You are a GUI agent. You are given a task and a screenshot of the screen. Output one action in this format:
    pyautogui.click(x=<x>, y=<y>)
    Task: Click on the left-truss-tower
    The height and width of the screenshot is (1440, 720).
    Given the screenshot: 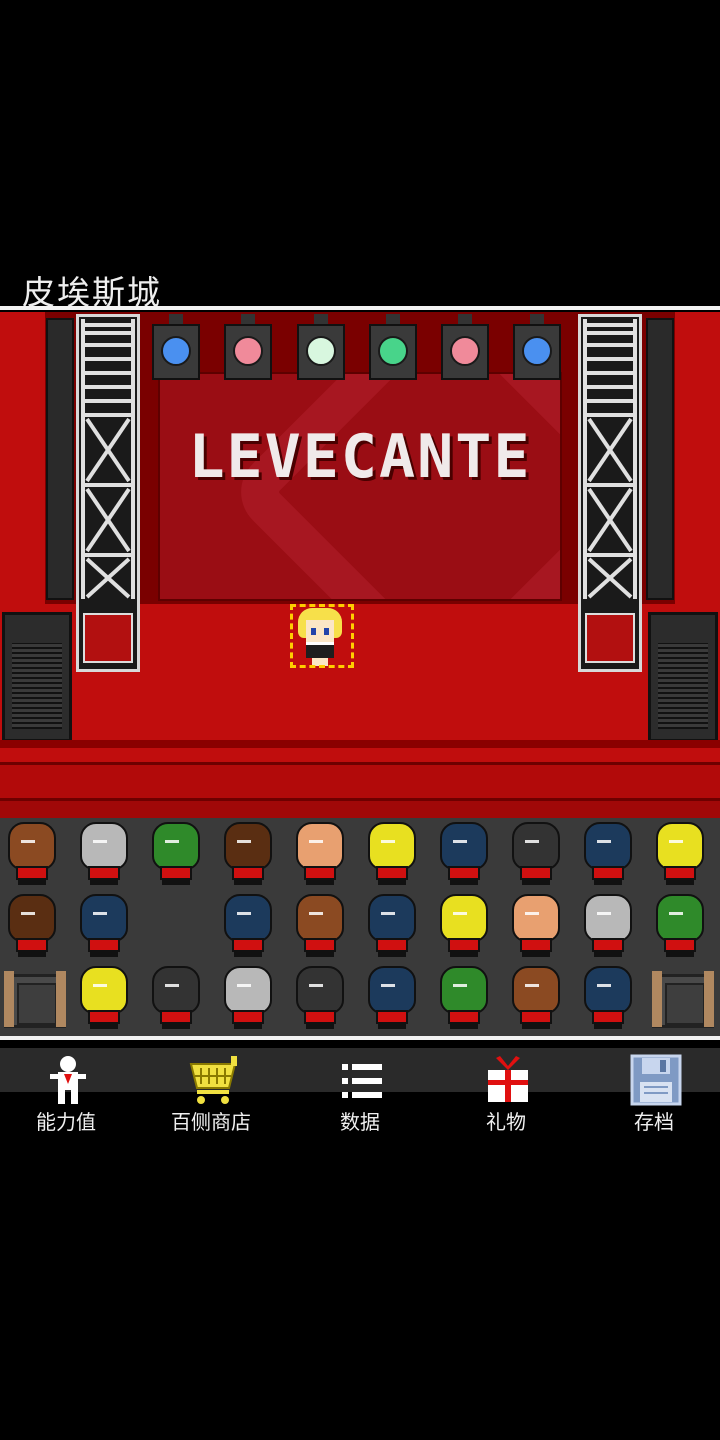 What is the action you would take?
    pyautogui.click(x=108, y=493)
    